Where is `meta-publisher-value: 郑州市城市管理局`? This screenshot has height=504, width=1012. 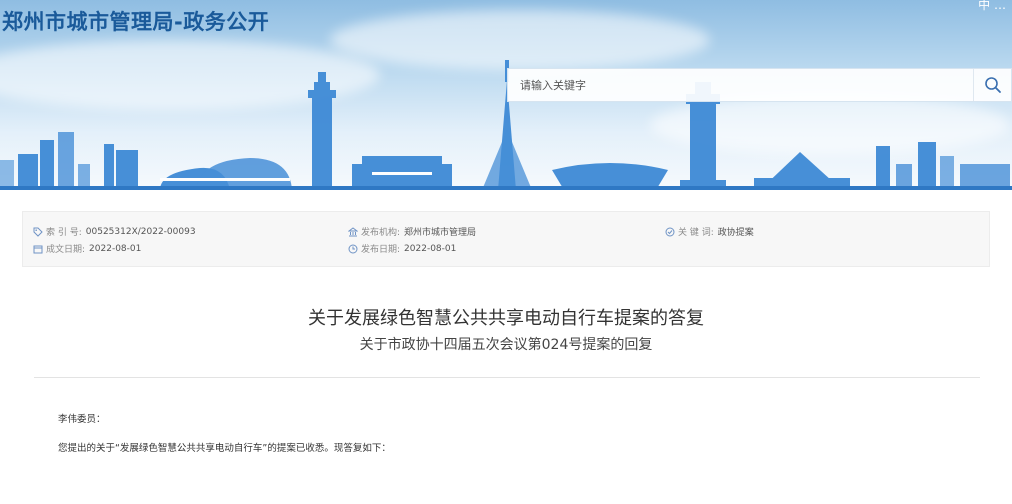
meta-publisher-value: 郑州市城市管理局 is located at coordinates (440, 233).